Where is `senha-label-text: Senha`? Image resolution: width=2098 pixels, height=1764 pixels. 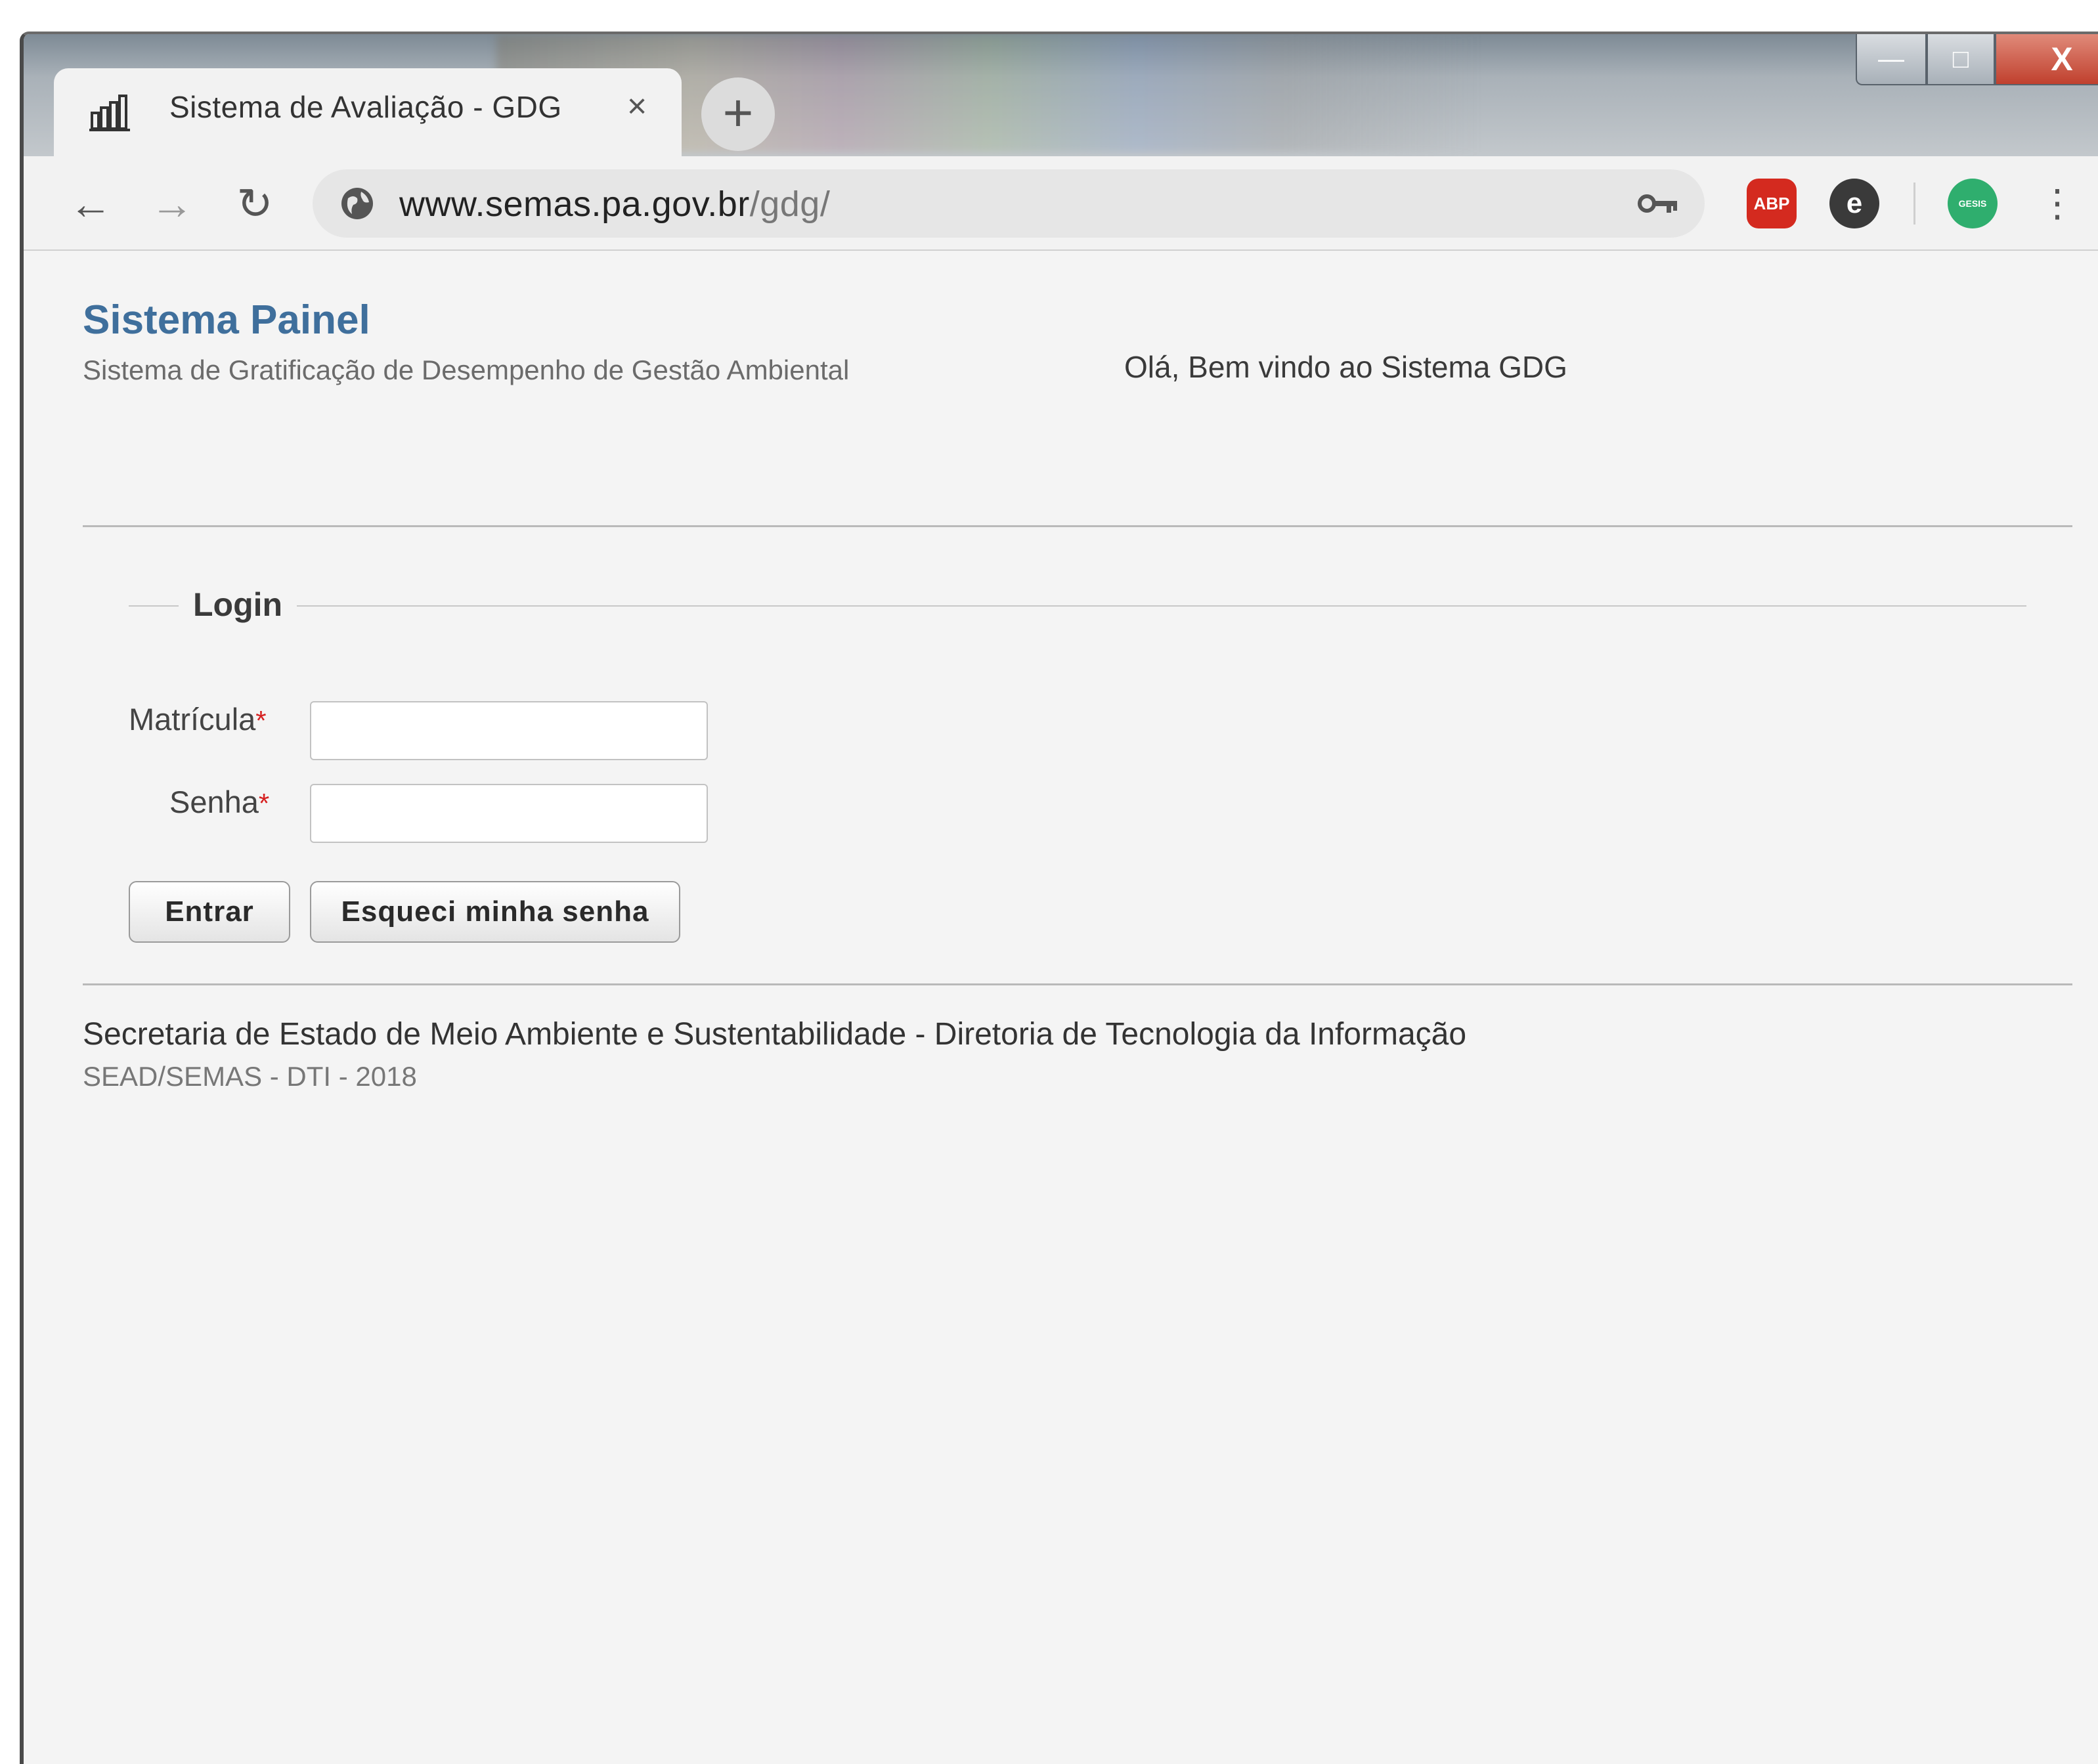 senha-label-text: Senha is located at coordinates (214, 802).